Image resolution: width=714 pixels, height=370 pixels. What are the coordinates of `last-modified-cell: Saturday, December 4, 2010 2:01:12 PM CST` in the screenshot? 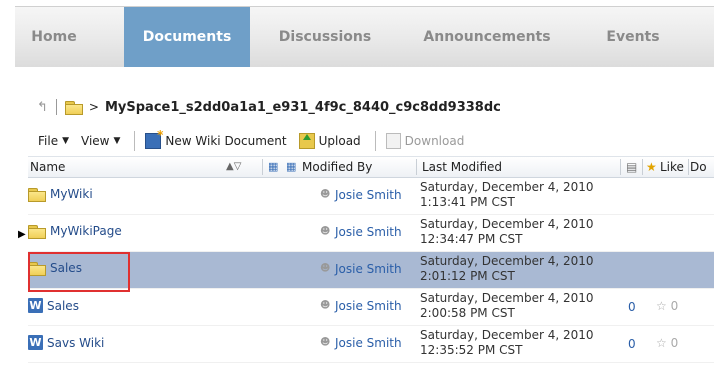 It's located at (507, 269).